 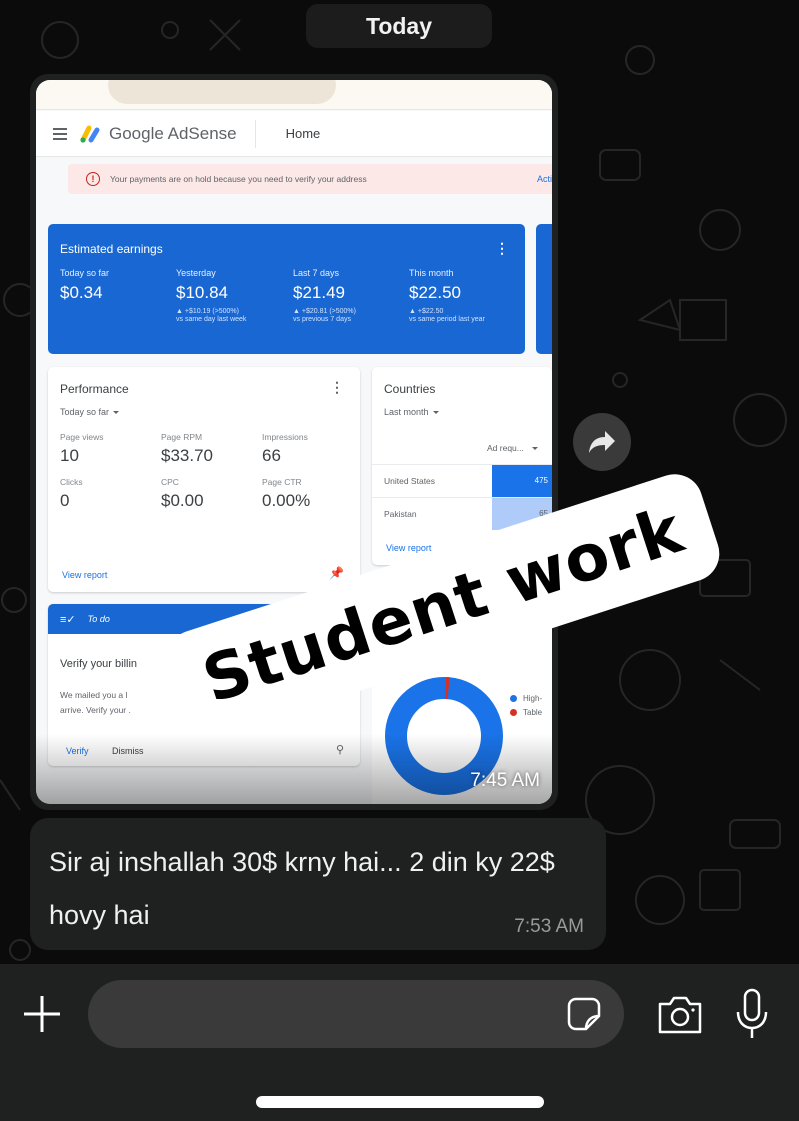 I want to click on adsense-header: Google AdSense Home, so click(x=294, y=134).